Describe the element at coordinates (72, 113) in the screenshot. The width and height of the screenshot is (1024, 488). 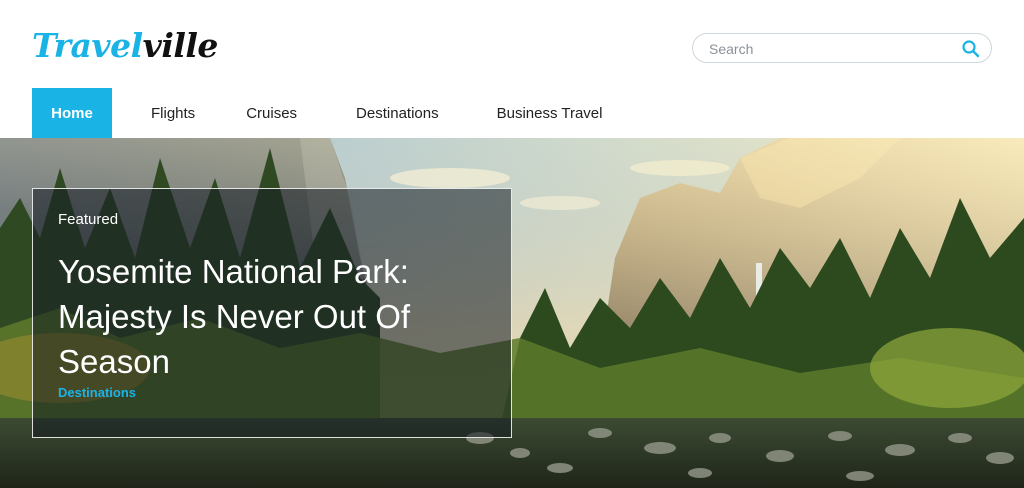
I see `nav-item-home: Home` at that location.